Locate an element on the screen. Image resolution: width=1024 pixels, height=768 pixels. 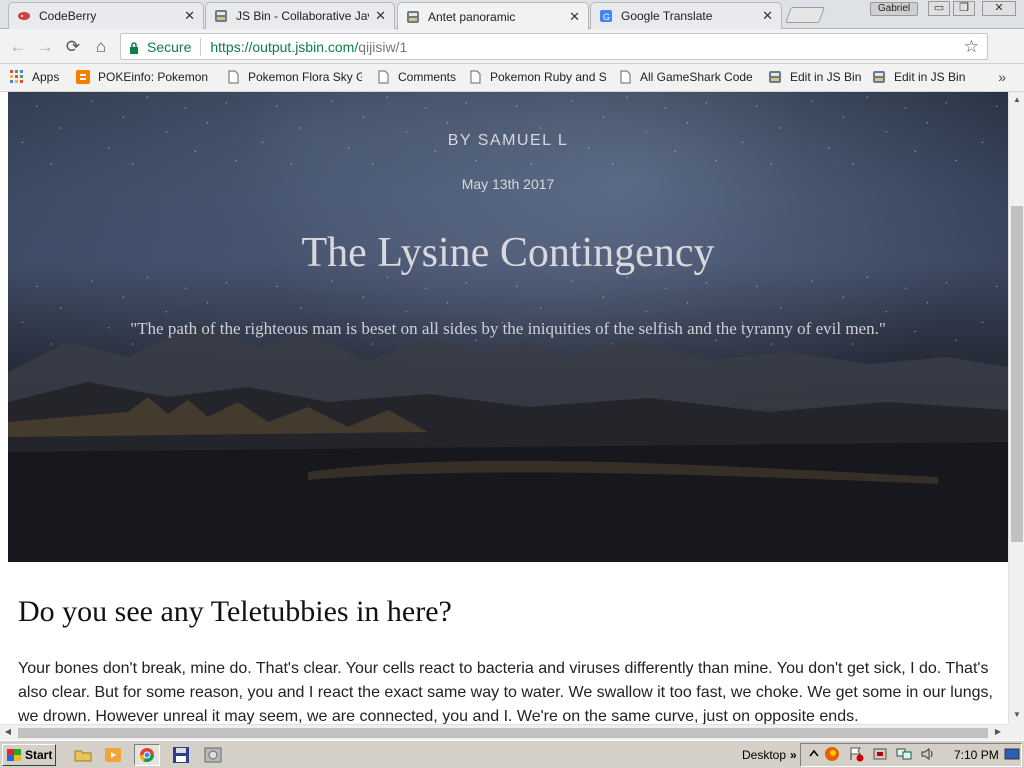
minimize-button: ▭ is located at coordinates (939, 8).